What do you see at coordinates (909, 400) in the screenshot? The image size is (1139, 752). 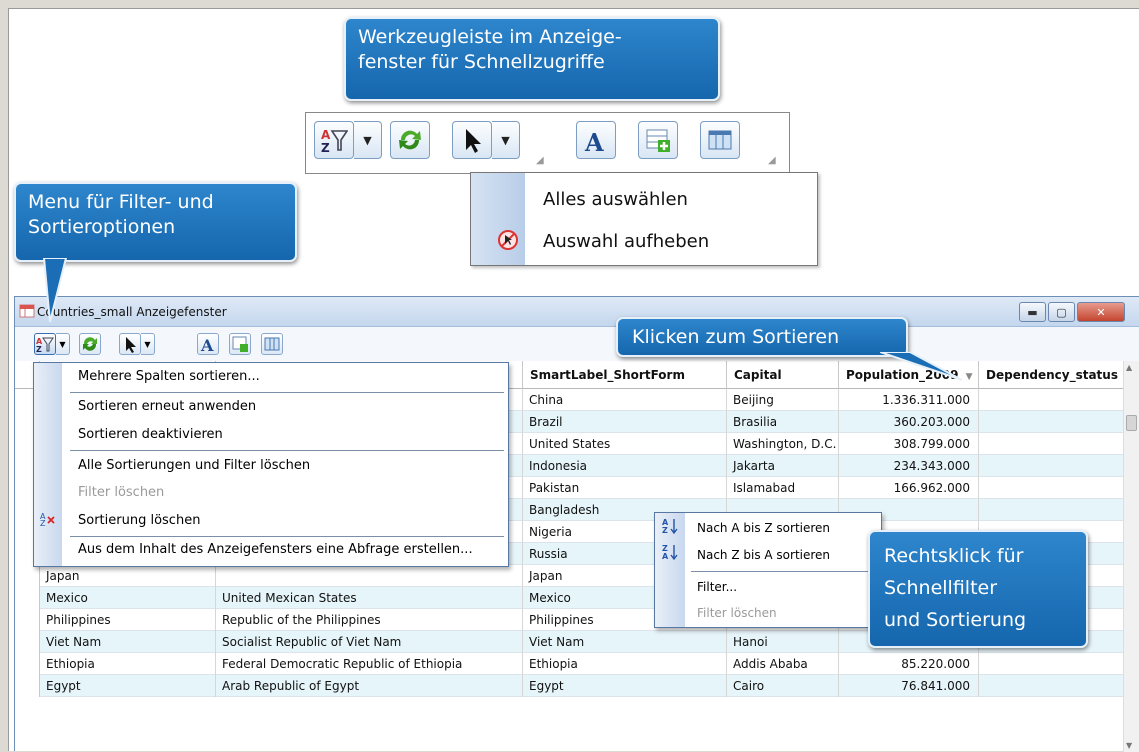 I see `table-cell: 1.336.311.000` at bounding box center [909, 400].